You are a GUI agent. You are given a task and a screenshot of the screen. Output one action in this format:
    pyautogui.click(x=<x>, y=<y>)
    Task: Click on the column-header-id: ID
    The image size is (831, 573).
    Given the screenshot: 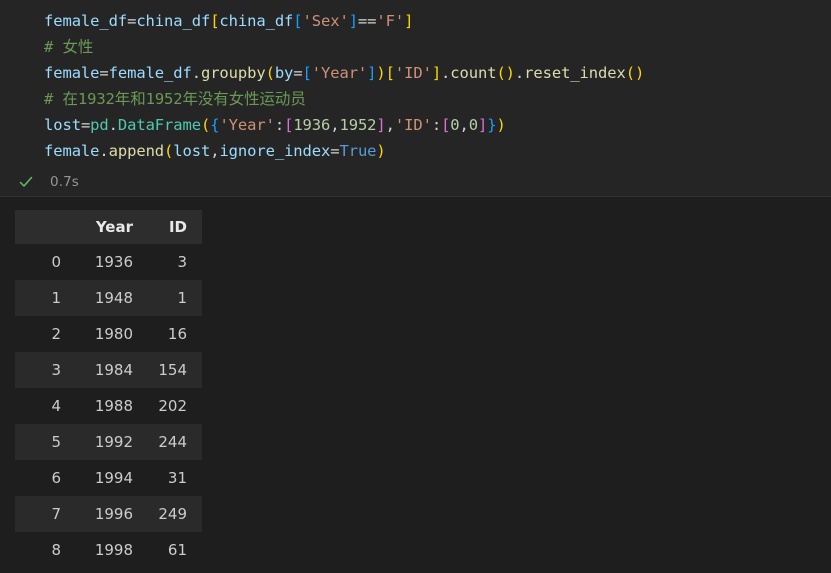 What is the action you would take?
    pyautogui.click(x=177, y=227)
    